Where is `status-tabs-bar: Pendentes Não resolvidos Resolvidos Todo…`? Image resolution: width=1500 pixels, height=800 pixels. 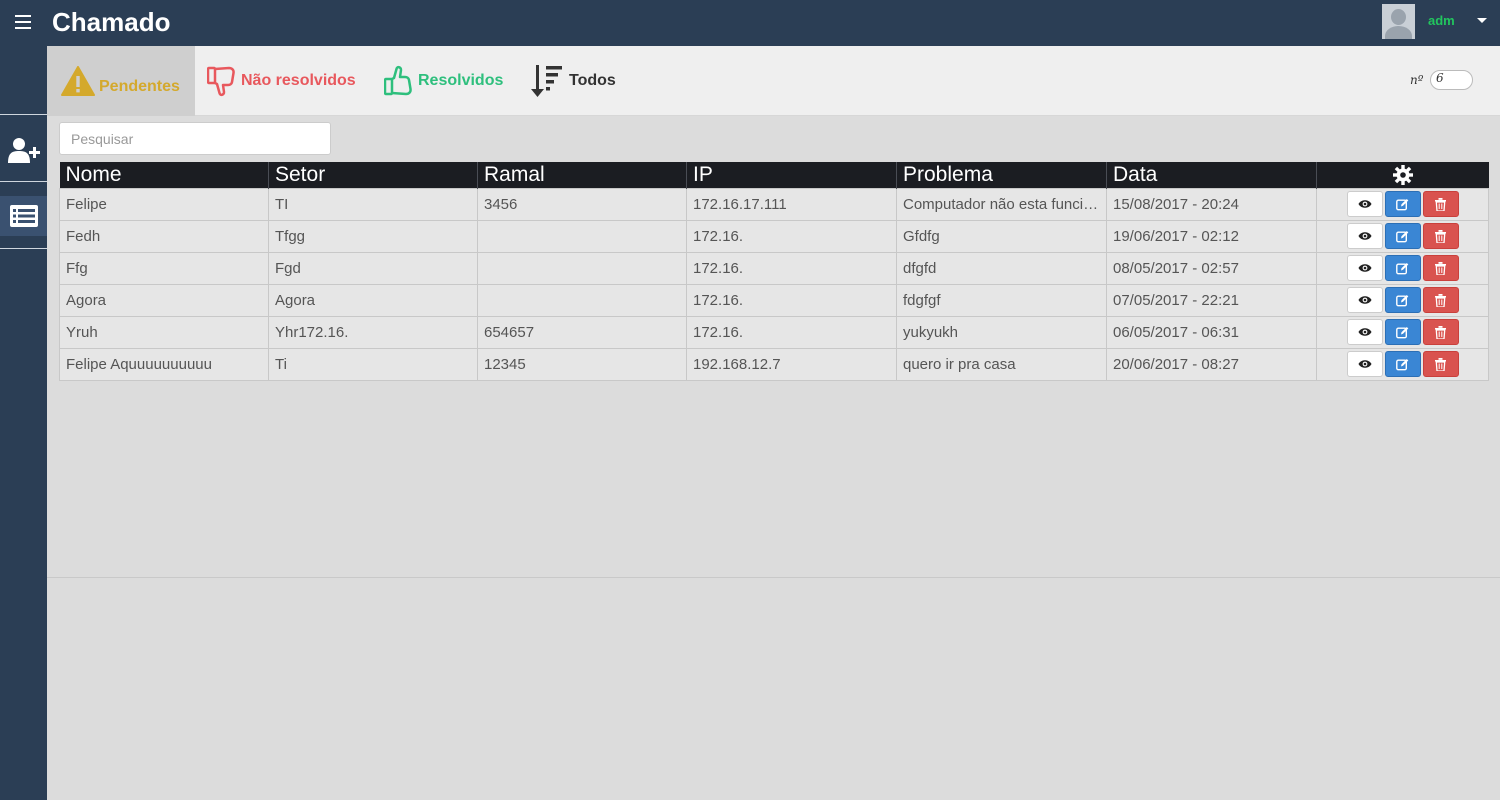
status-tabs-bar: Pendentes Não resolvidos Resolvidos Todo… is located at coordinates (773, 81).